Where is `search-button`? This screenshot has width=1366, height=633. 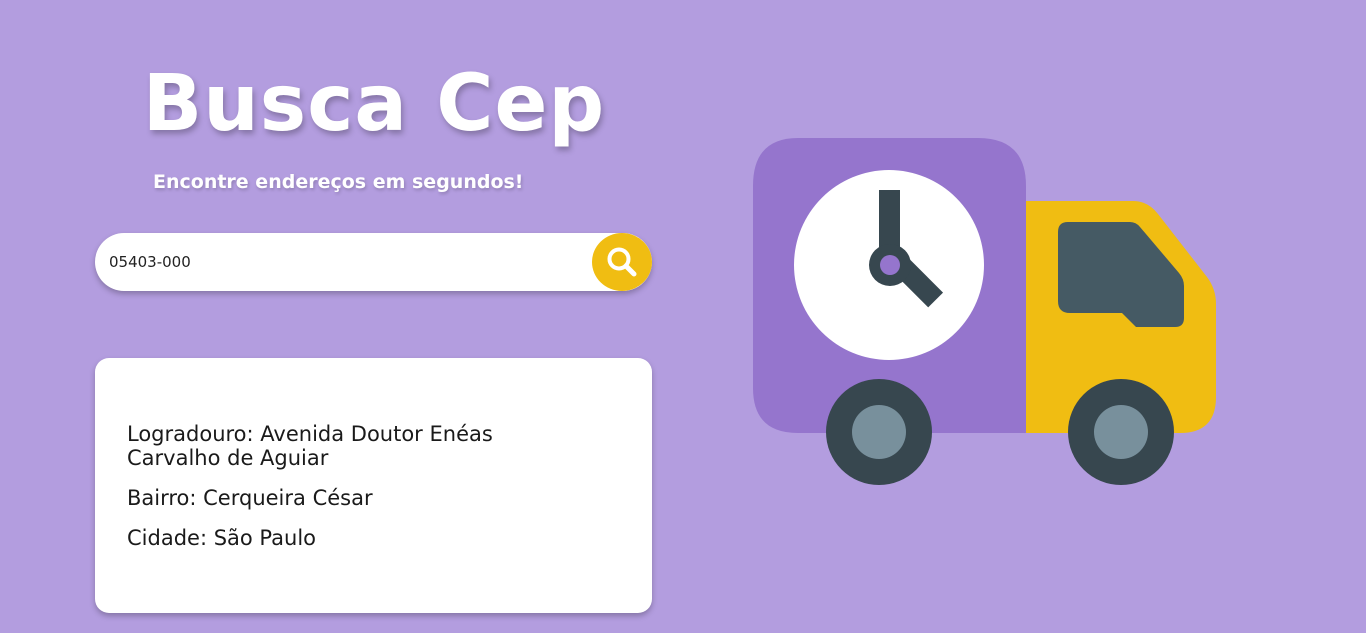
search-button is located at coordinates (622, 262).